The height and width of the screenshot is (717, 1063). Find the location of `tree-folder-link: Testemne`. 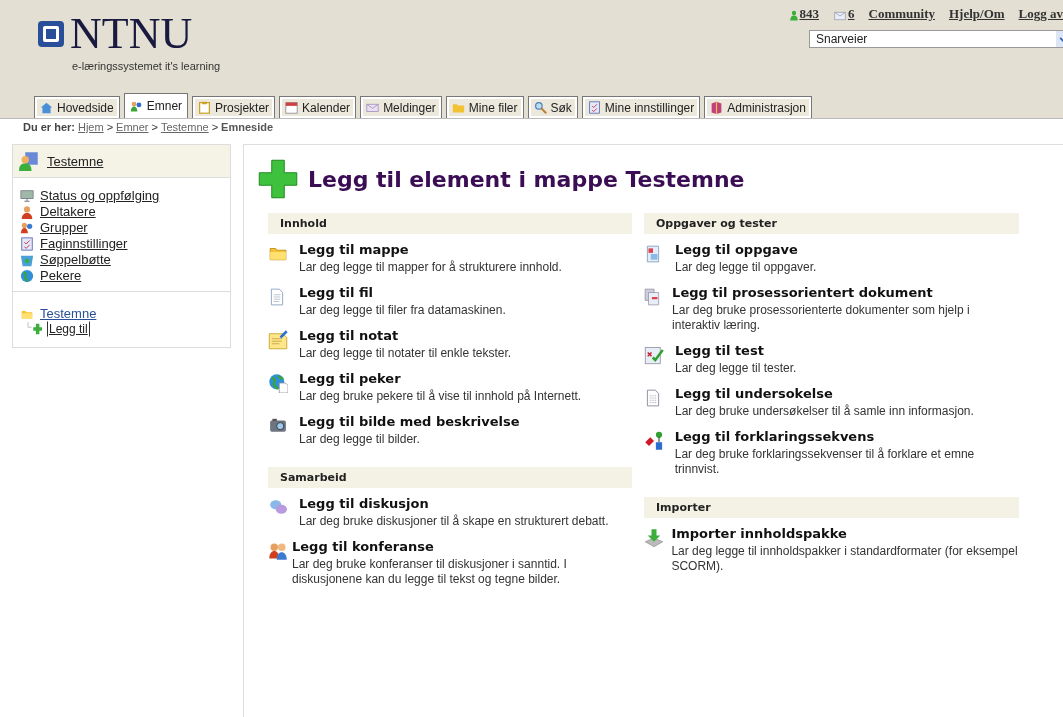

tree-folder-link: Testemne is located at coordinates (68, 313).